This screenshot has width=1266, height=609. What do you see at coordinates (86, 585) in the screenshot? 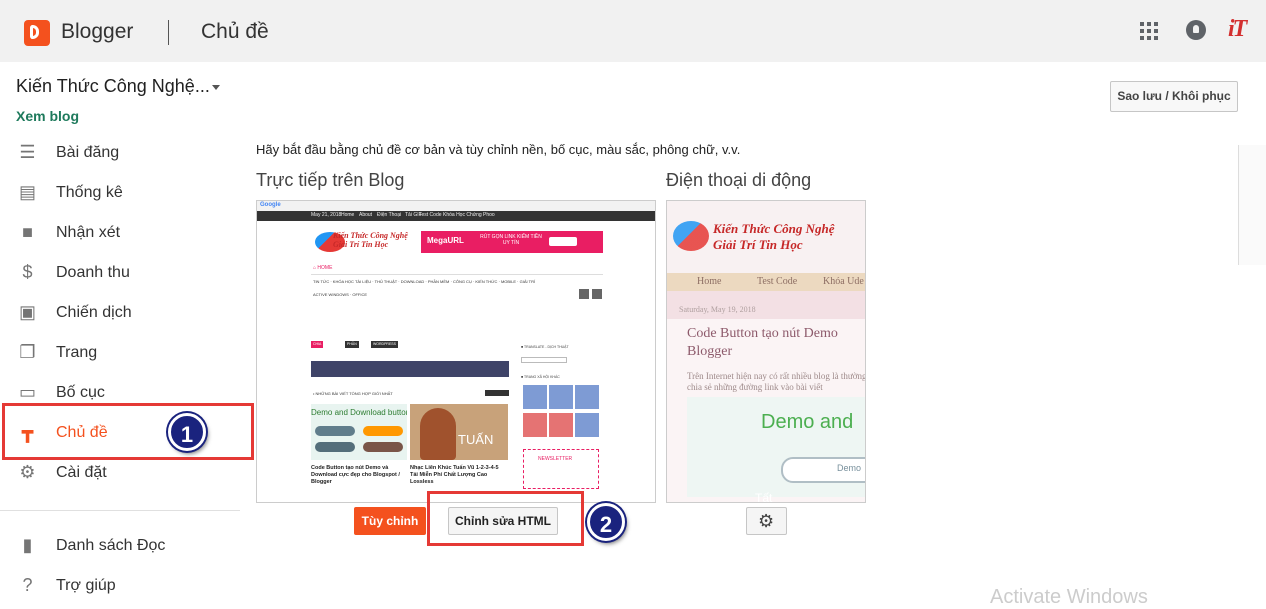
I see `sidebar-item-label: Trợ giúp` at bounding box center [86, 585].